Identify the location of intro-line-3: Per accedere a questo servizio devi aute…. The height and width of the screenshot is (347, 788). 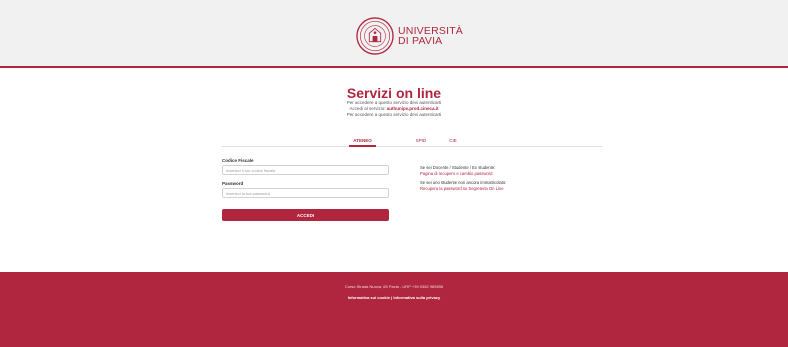
(394, 114).